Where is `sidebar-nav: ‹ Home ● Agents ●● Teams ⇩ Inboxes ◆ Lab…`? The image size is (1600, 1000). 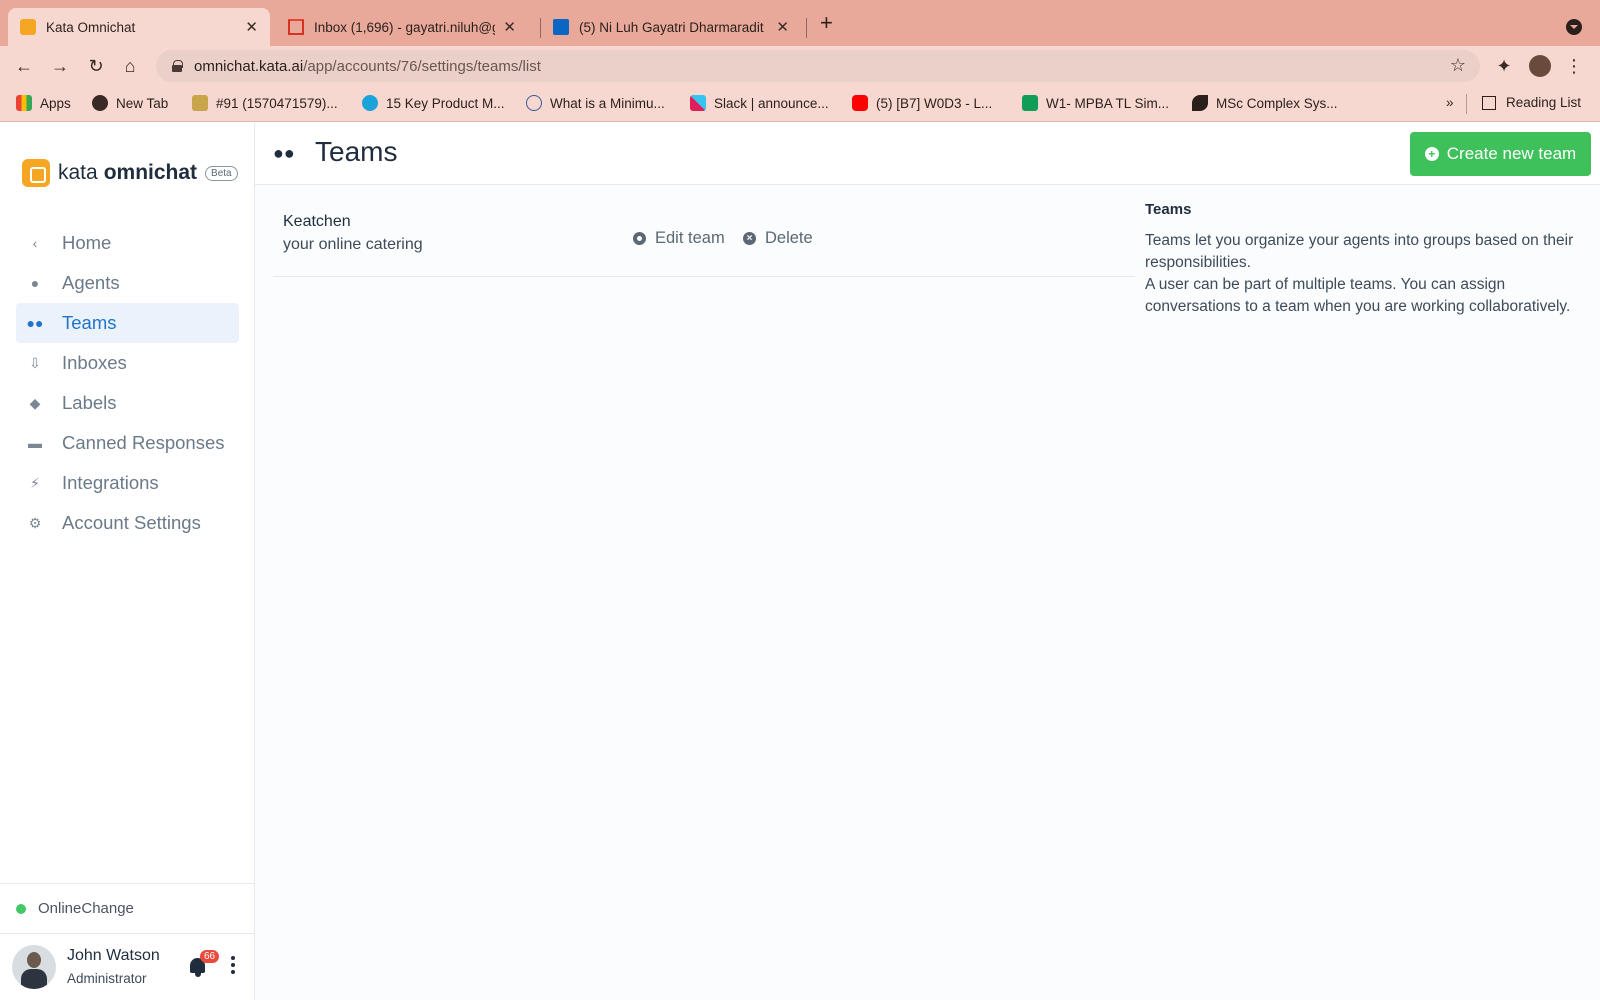
sidebar-nav: ‹ Home ● Agents ●● Teams ⇩ Inboxes ◆ Lab… is located at coordinates (127, 383).